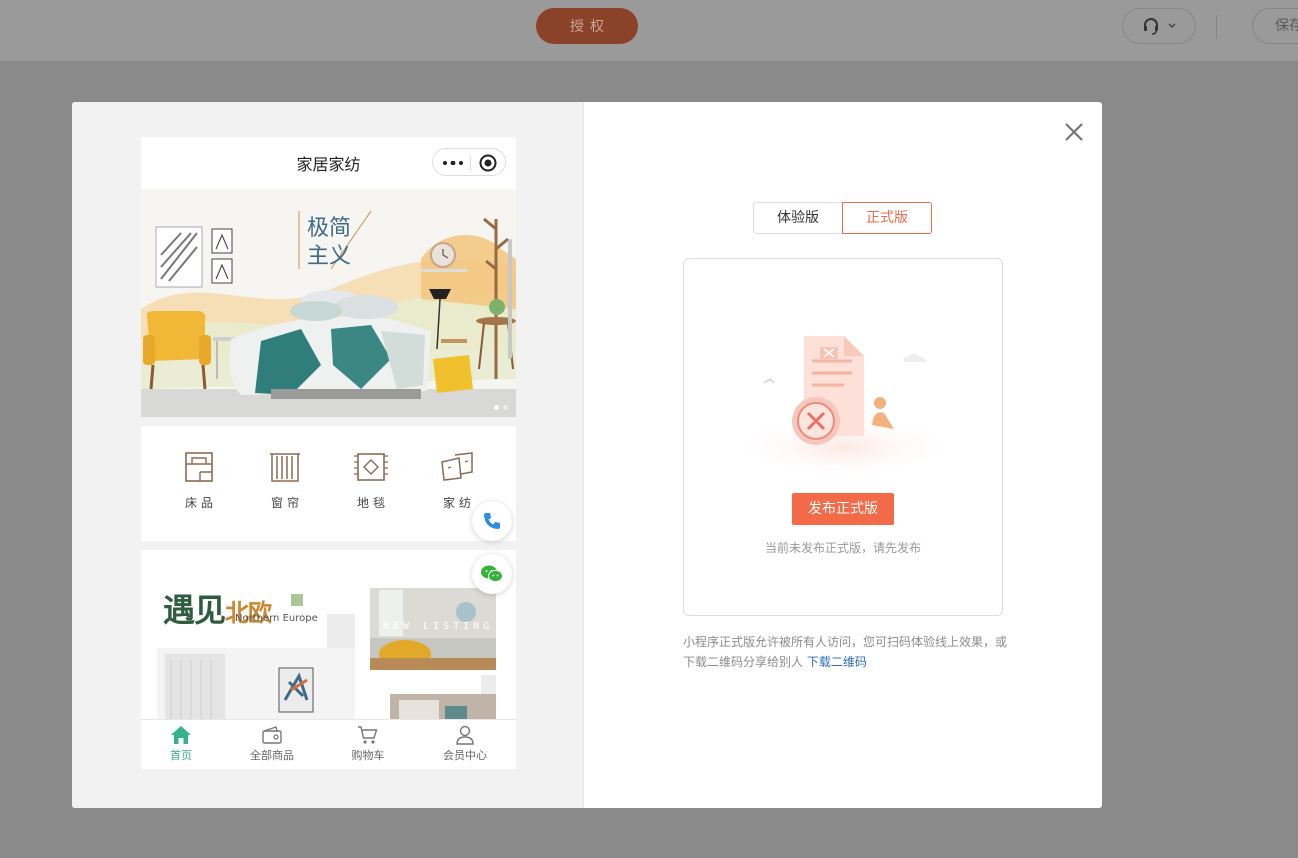  Describe the element at coordinates (328, 163) in the screenshot. I see `miniapp-header: 家居家纺` at that location.